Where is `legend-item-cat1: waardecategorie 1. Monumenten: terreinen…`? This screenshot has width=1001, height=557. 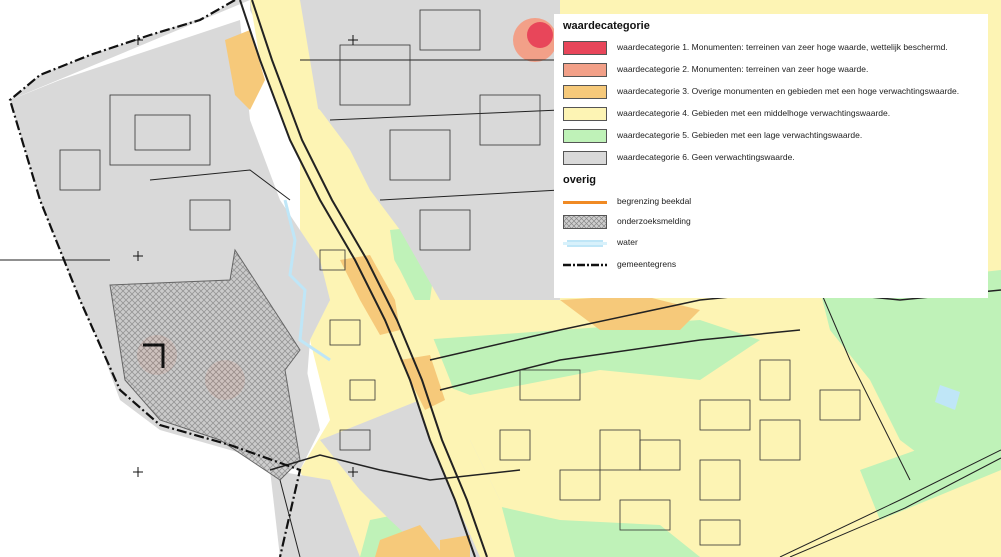 legend-item-cat1: waardecategorie 1. Monumenten: terreinen… is located at coordinates (773, 48).